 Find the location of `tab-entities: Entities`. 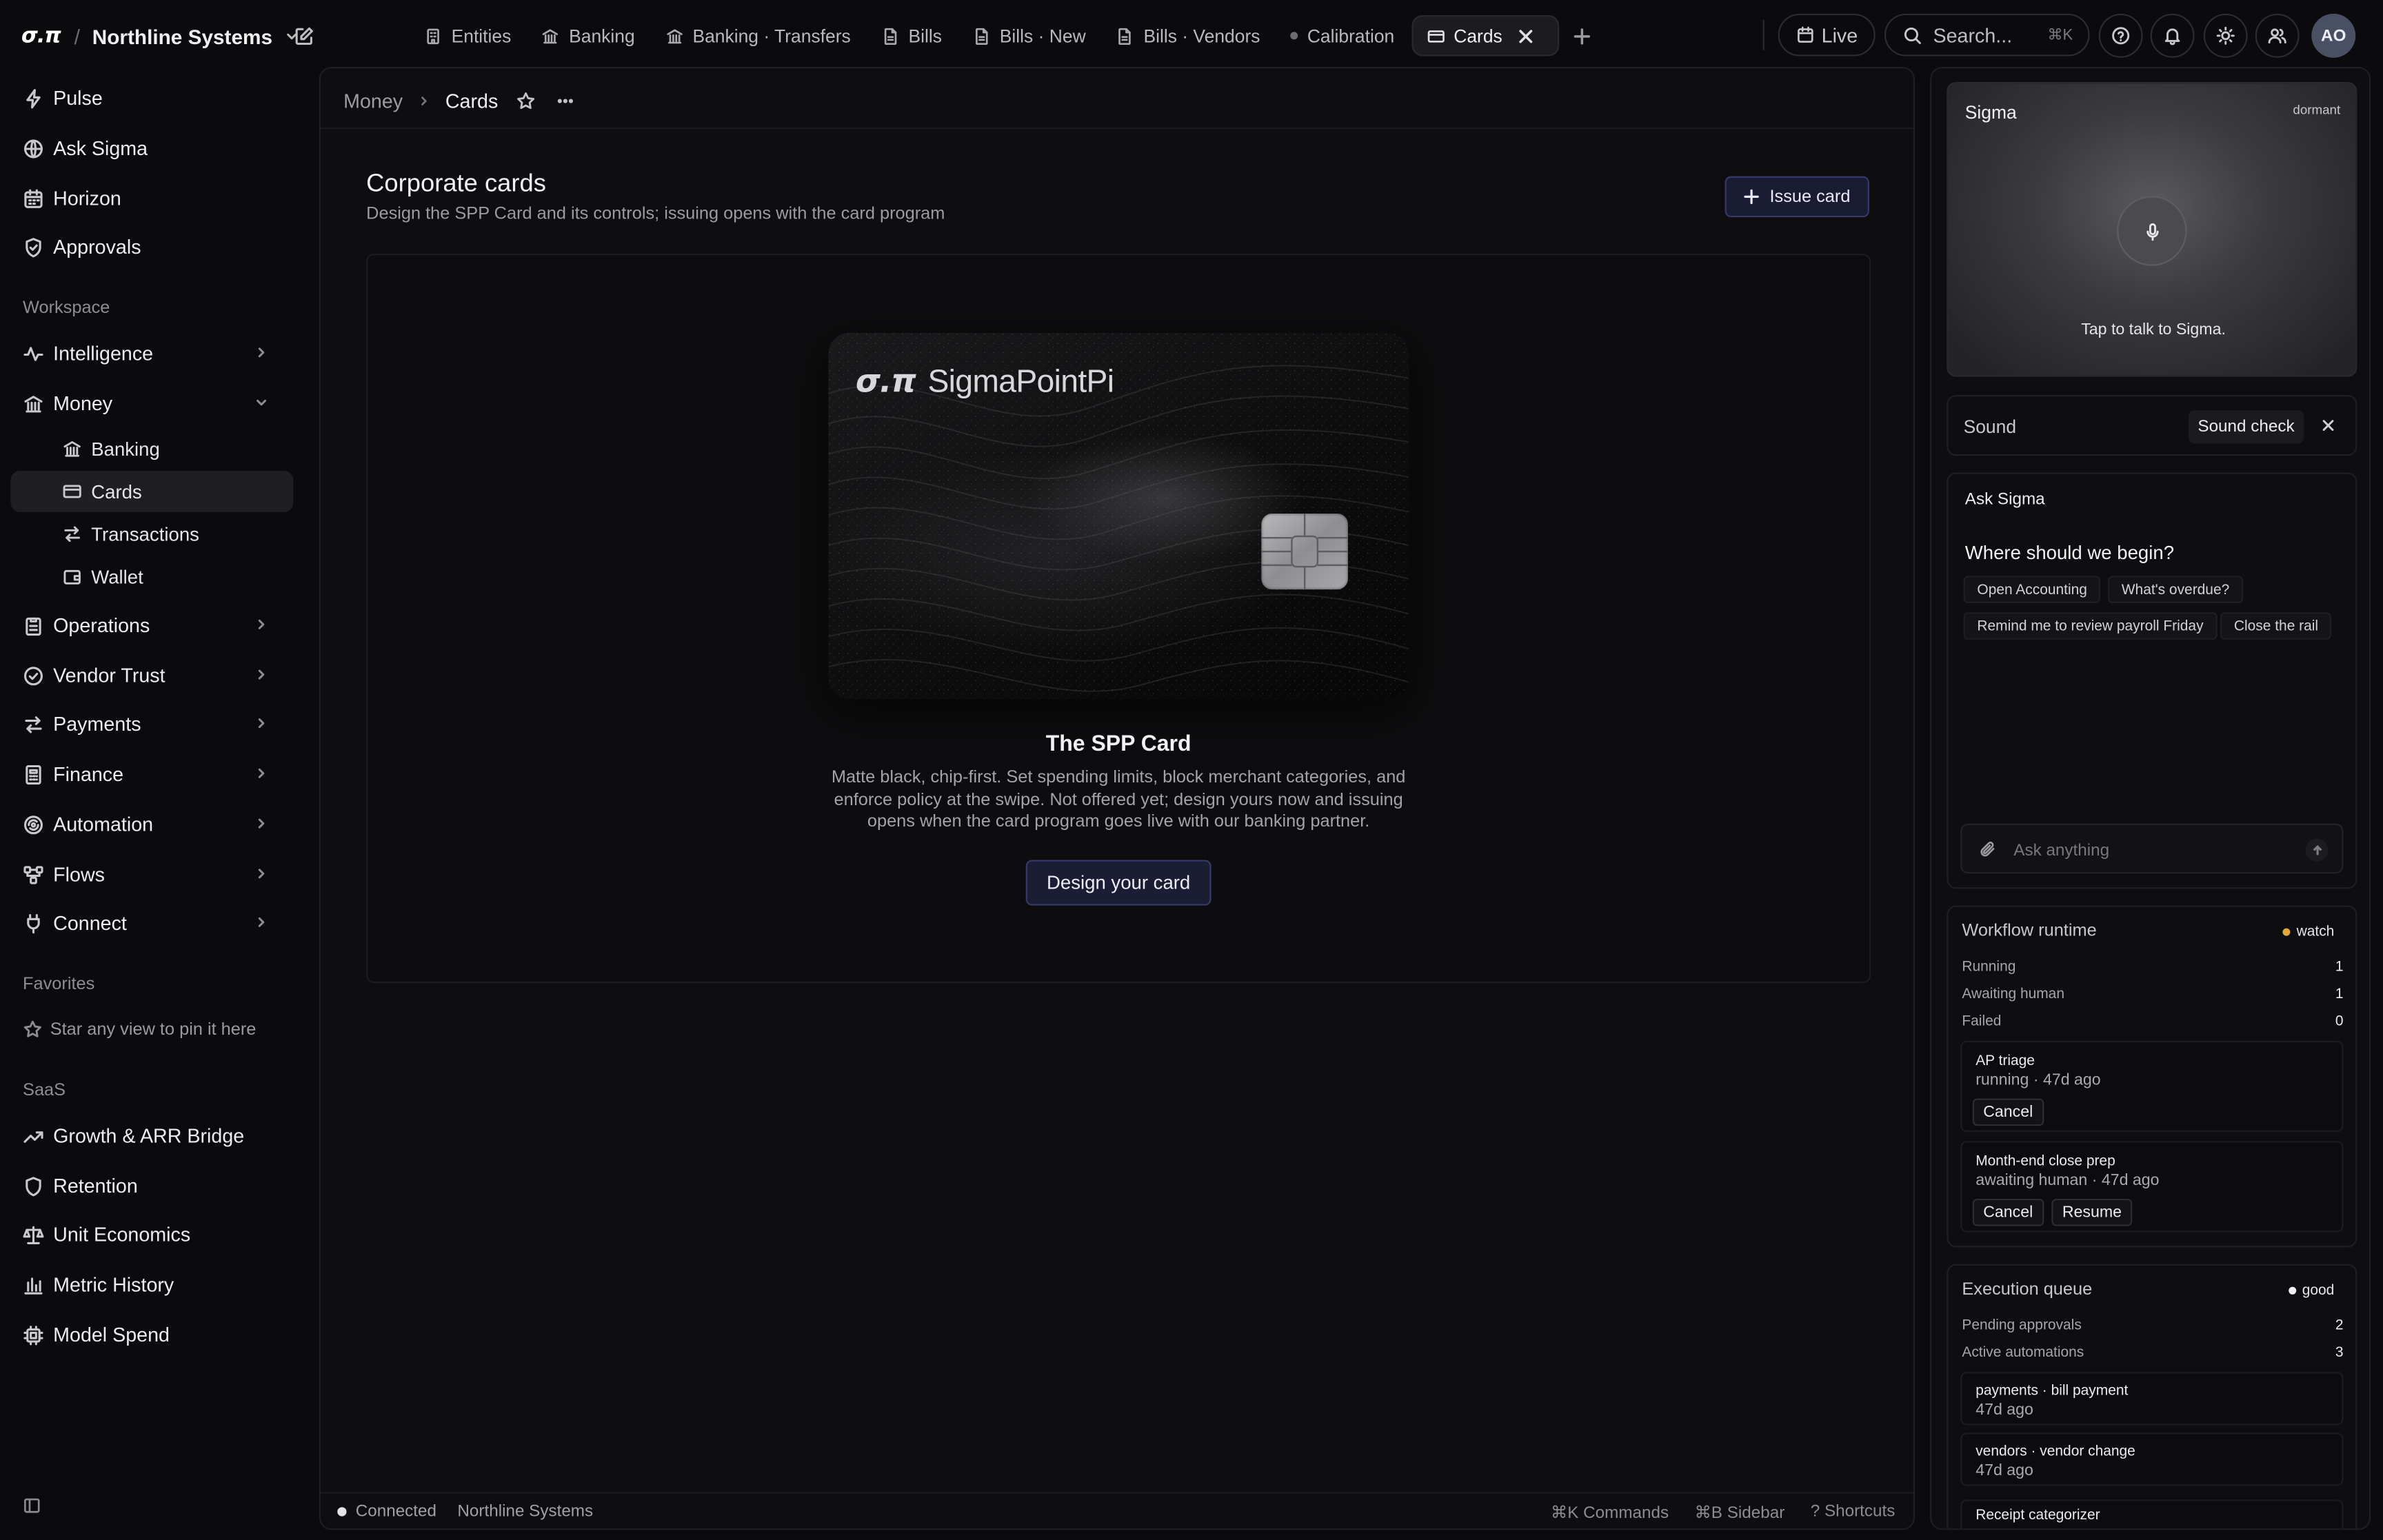

tab-entities: Entities is located at coordinates (467, 36).